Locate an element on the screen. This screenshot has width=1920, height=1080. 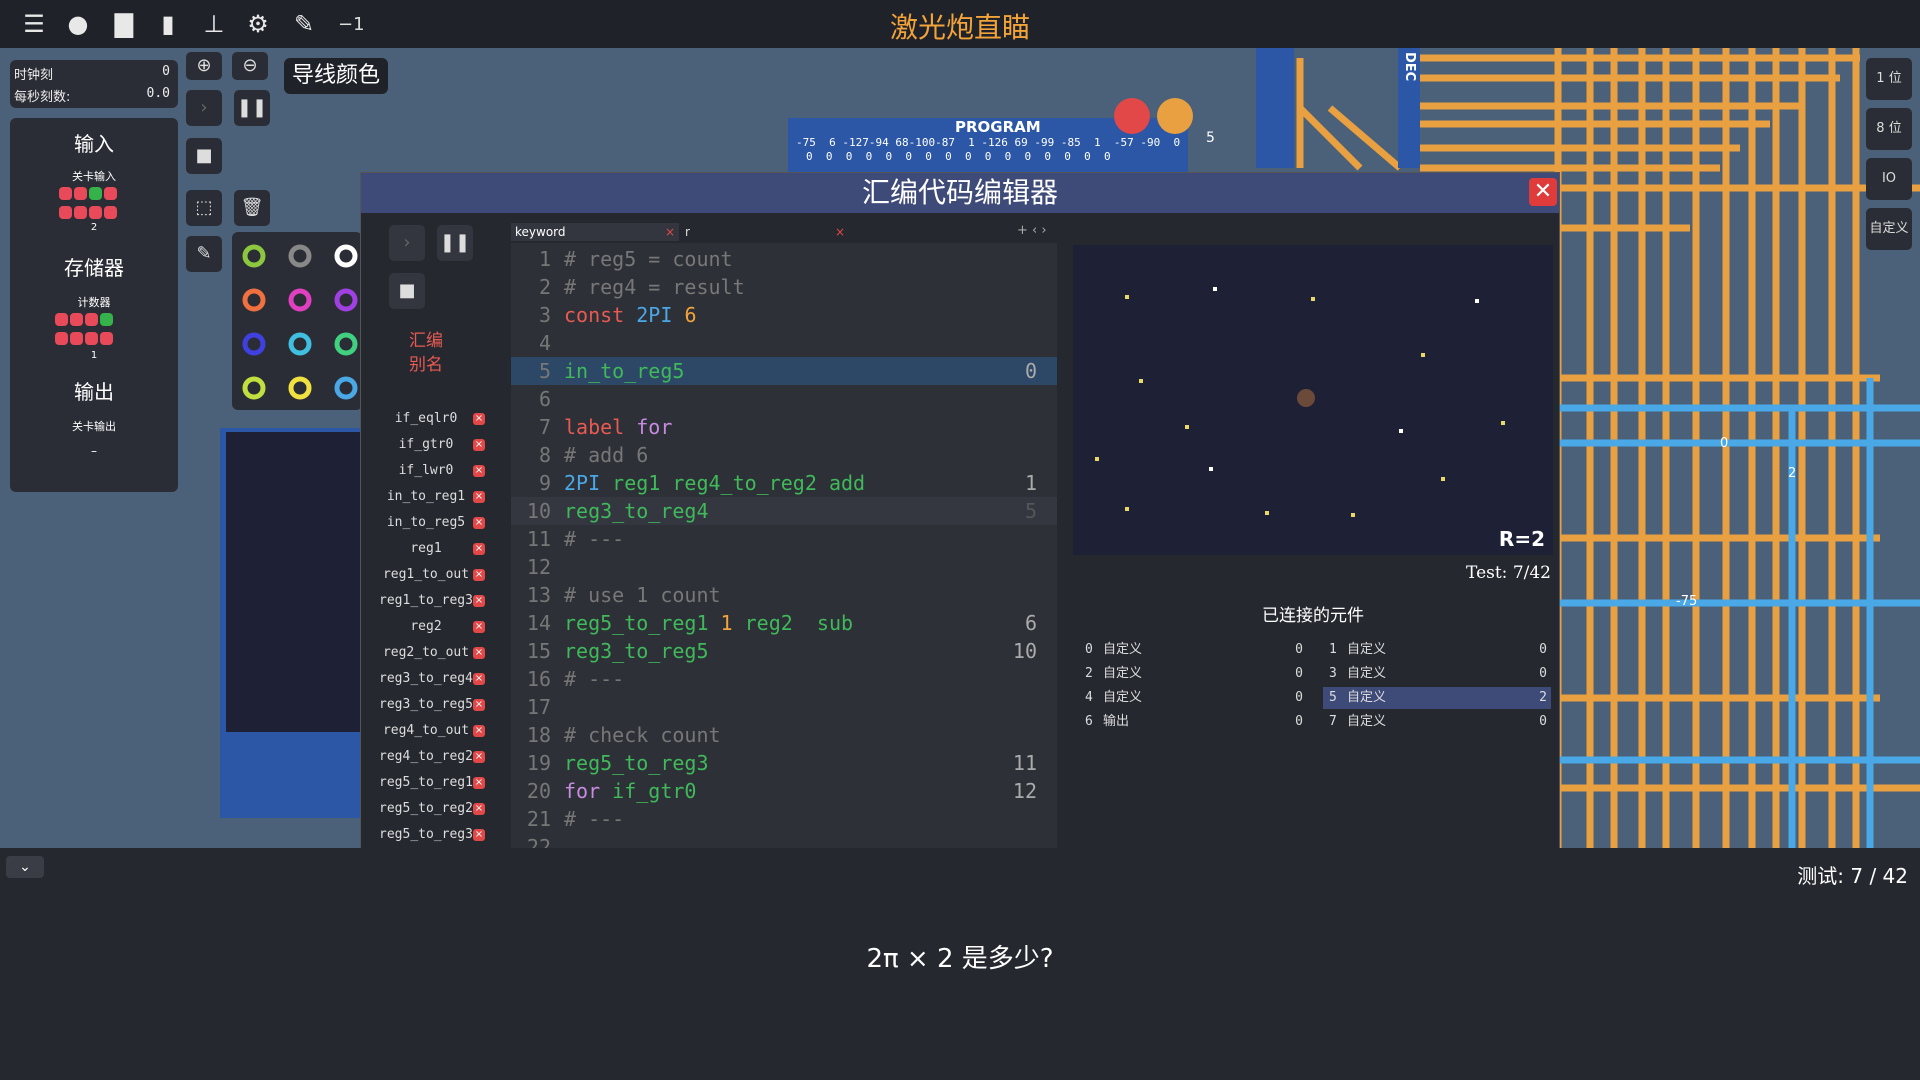
alias-item: reg5_to_reg2 × is located at coordinates (428, 809).